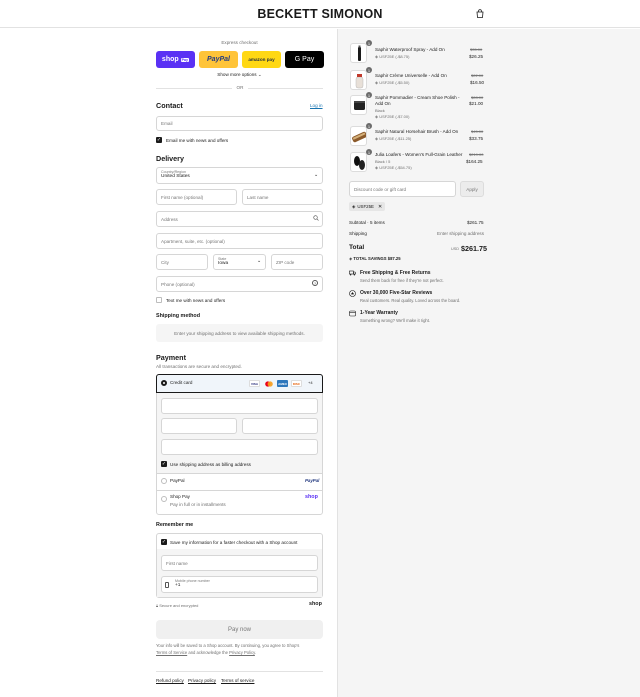 The image size is (640, 697). Describe the element at coordinates (395, 167) in the screenshot. I see `item-discount-code: USF25E (-$54.75)` at that location.